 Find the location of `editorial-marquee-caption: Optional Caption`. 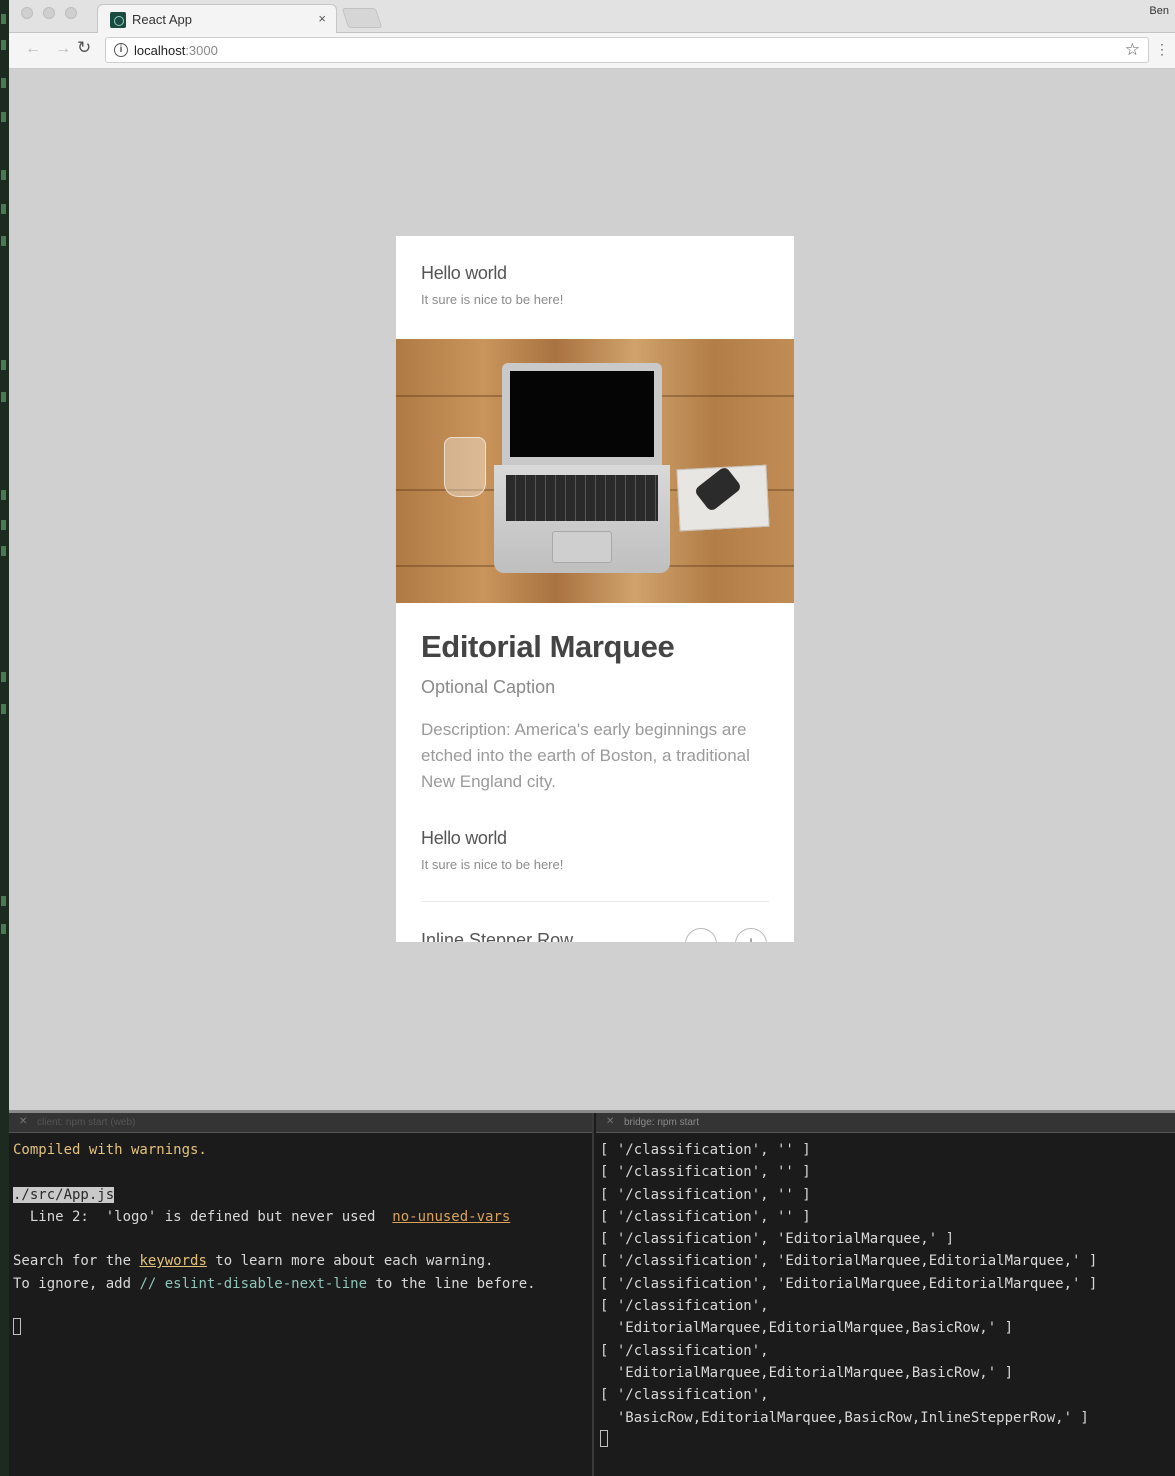

editorial-marquee-caption: Optional Caption is located at coordinates (488, 687).